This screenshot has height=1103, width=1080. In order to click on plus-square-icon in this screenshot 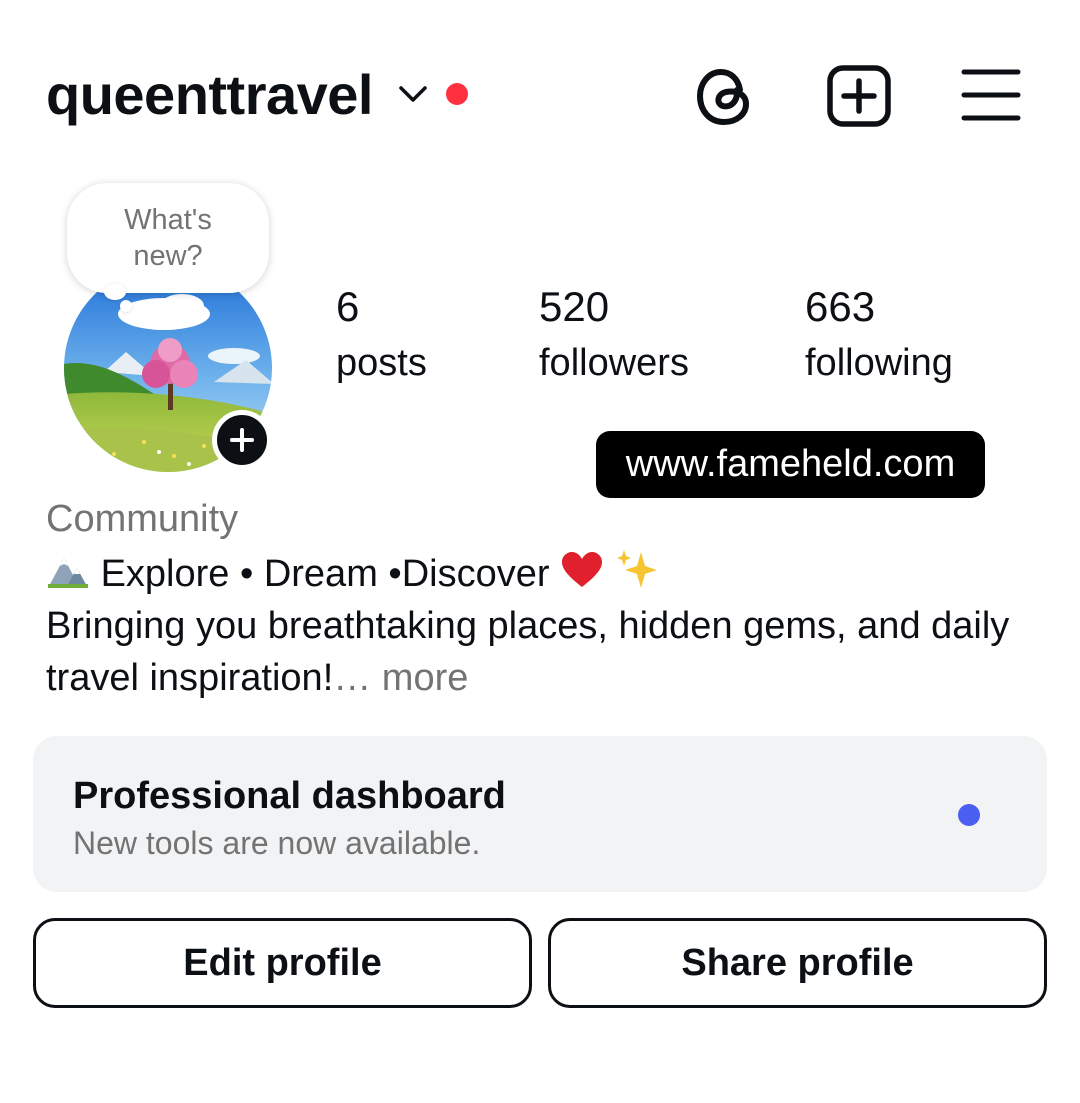, I will do `click(859, 96)`.